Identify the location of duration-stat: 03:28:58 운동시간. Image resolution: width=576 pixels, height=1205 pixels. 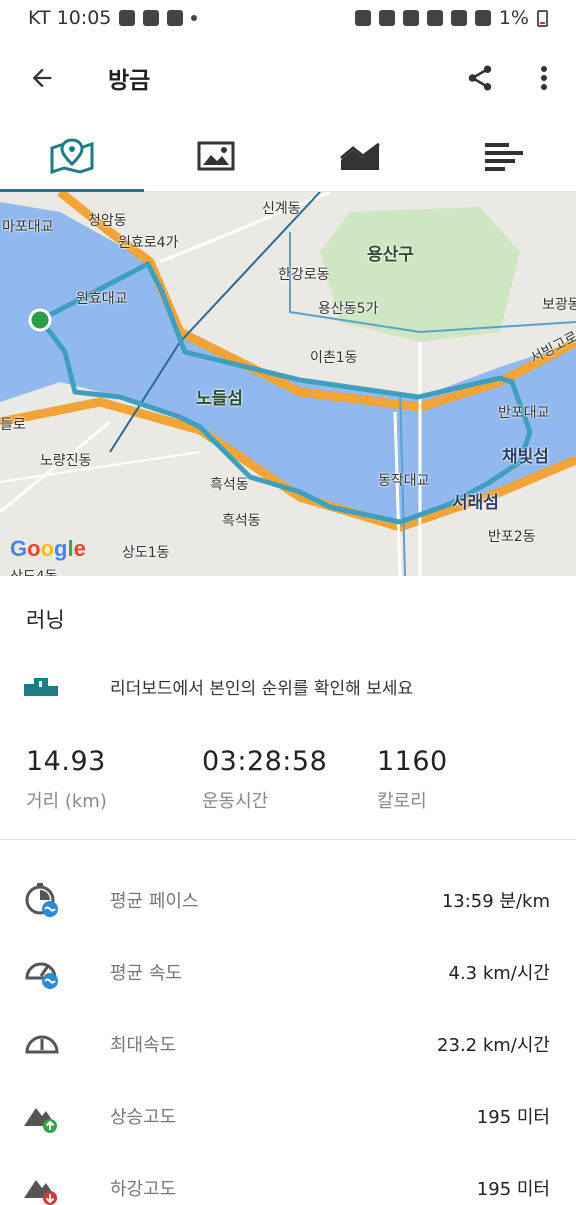
(264, 779).